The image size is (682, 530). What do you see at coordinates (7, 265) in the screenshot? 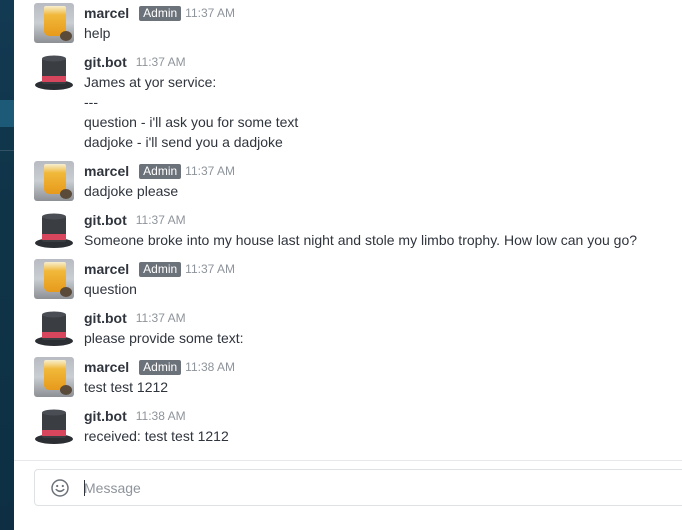
I see `sidebar-edge` at bounding box center [7, 265].